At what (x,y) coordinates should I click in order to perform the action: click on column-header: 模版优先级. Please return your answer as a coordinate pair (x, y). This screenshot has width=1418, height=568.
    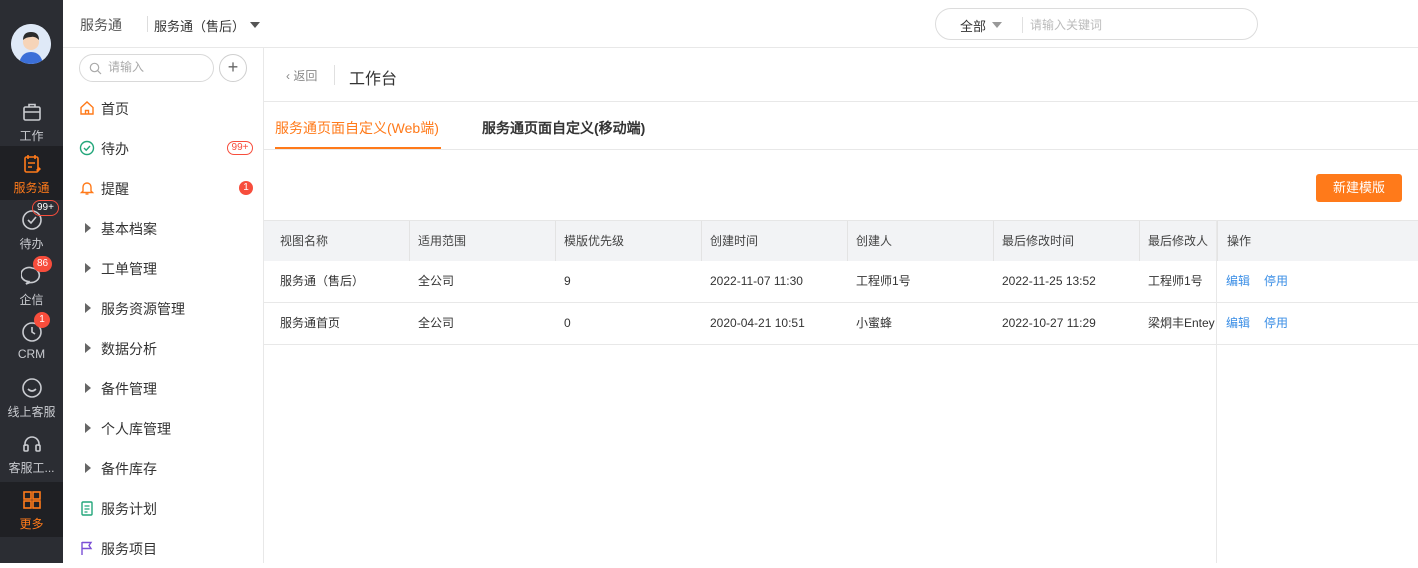
    Looking at the image, I should click on (629, 241).